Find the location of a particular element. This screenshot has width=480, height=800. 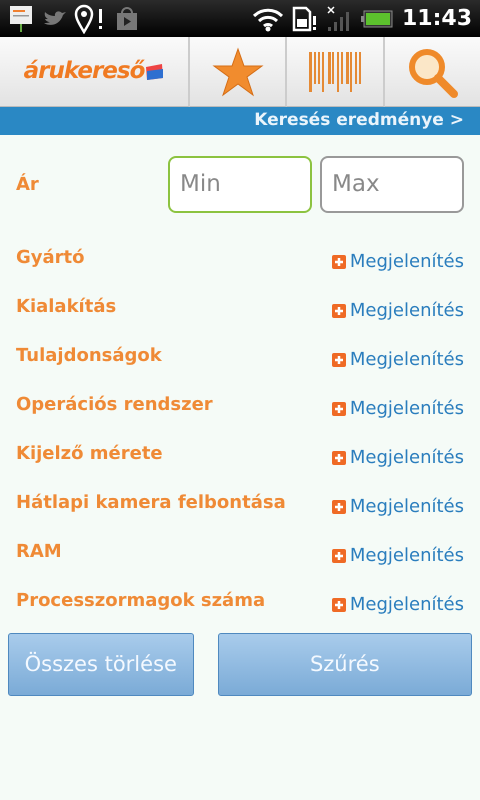

star-icon is located at coordinates (238, 71).